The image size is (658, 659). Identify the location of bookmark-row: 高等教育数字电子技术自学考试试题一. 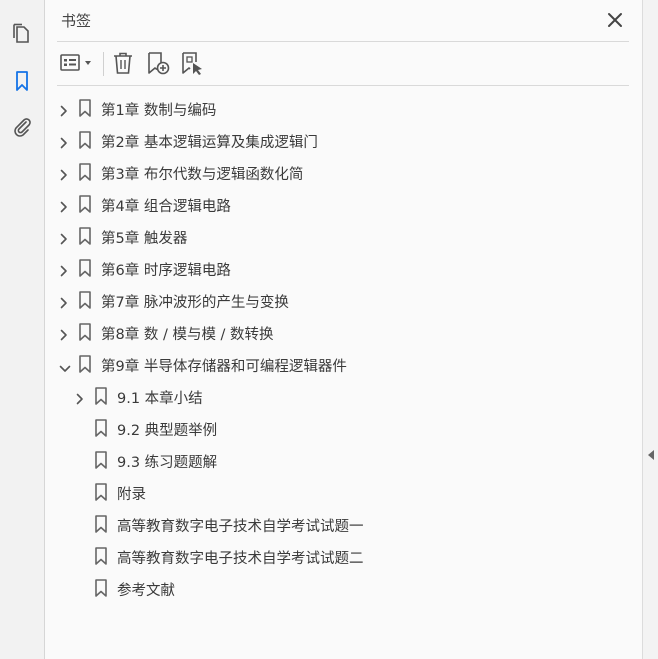
(343, 524).